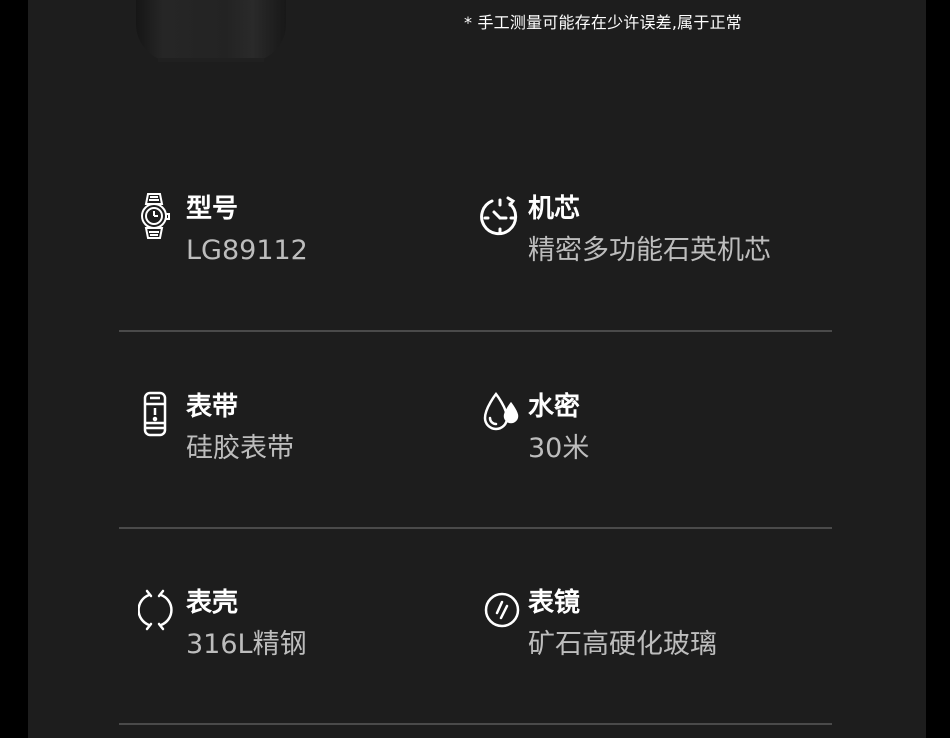 The image size is (950, 738). What do you see at coordinates (158, 610) in the screenshot?
I see `case-icon` at bounding box center [158, 610].